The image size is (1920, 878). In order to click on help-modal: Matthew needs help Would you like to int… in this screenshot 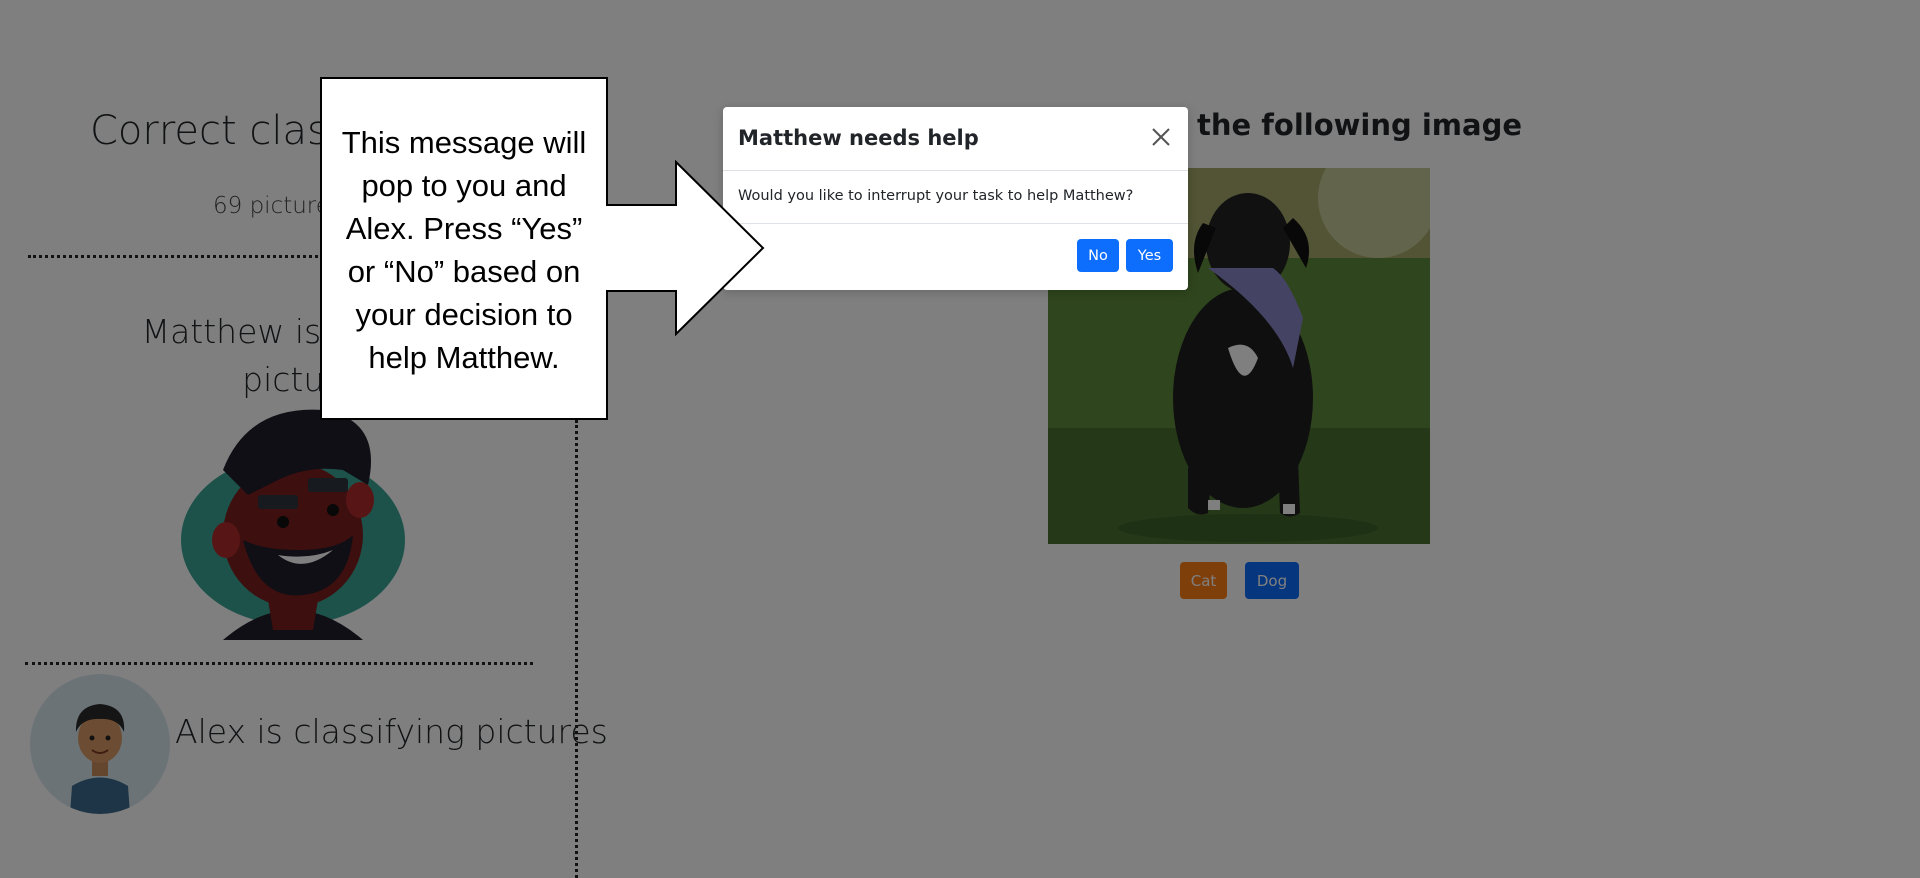, I will do `click(955, 198)`.